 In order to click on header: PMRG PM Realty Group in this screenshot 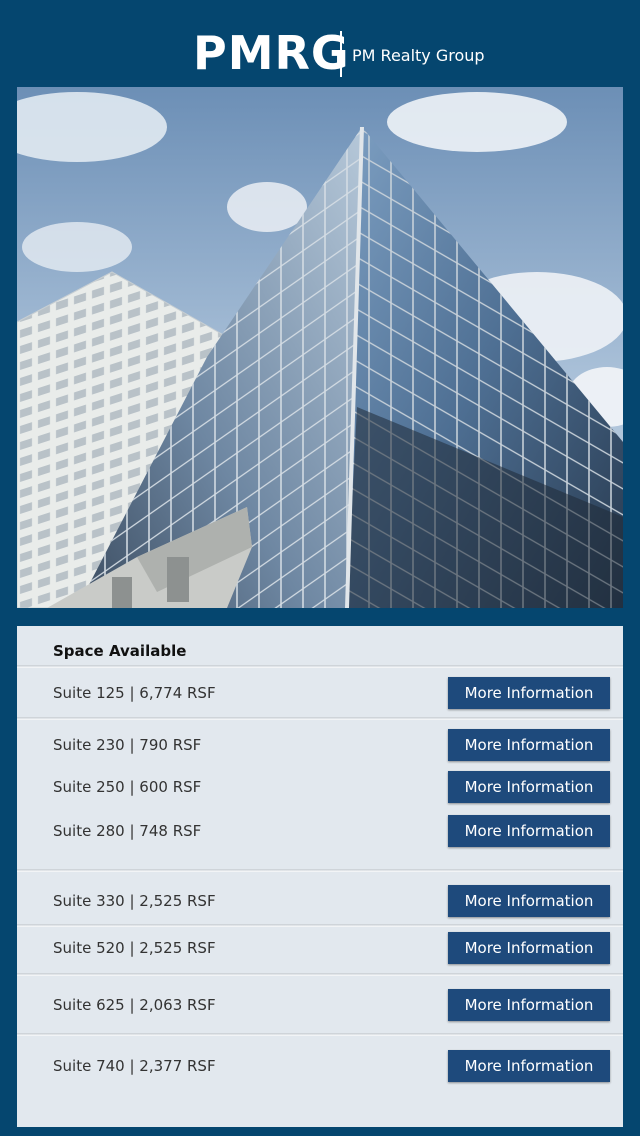, I will do `click(320, 43)`.